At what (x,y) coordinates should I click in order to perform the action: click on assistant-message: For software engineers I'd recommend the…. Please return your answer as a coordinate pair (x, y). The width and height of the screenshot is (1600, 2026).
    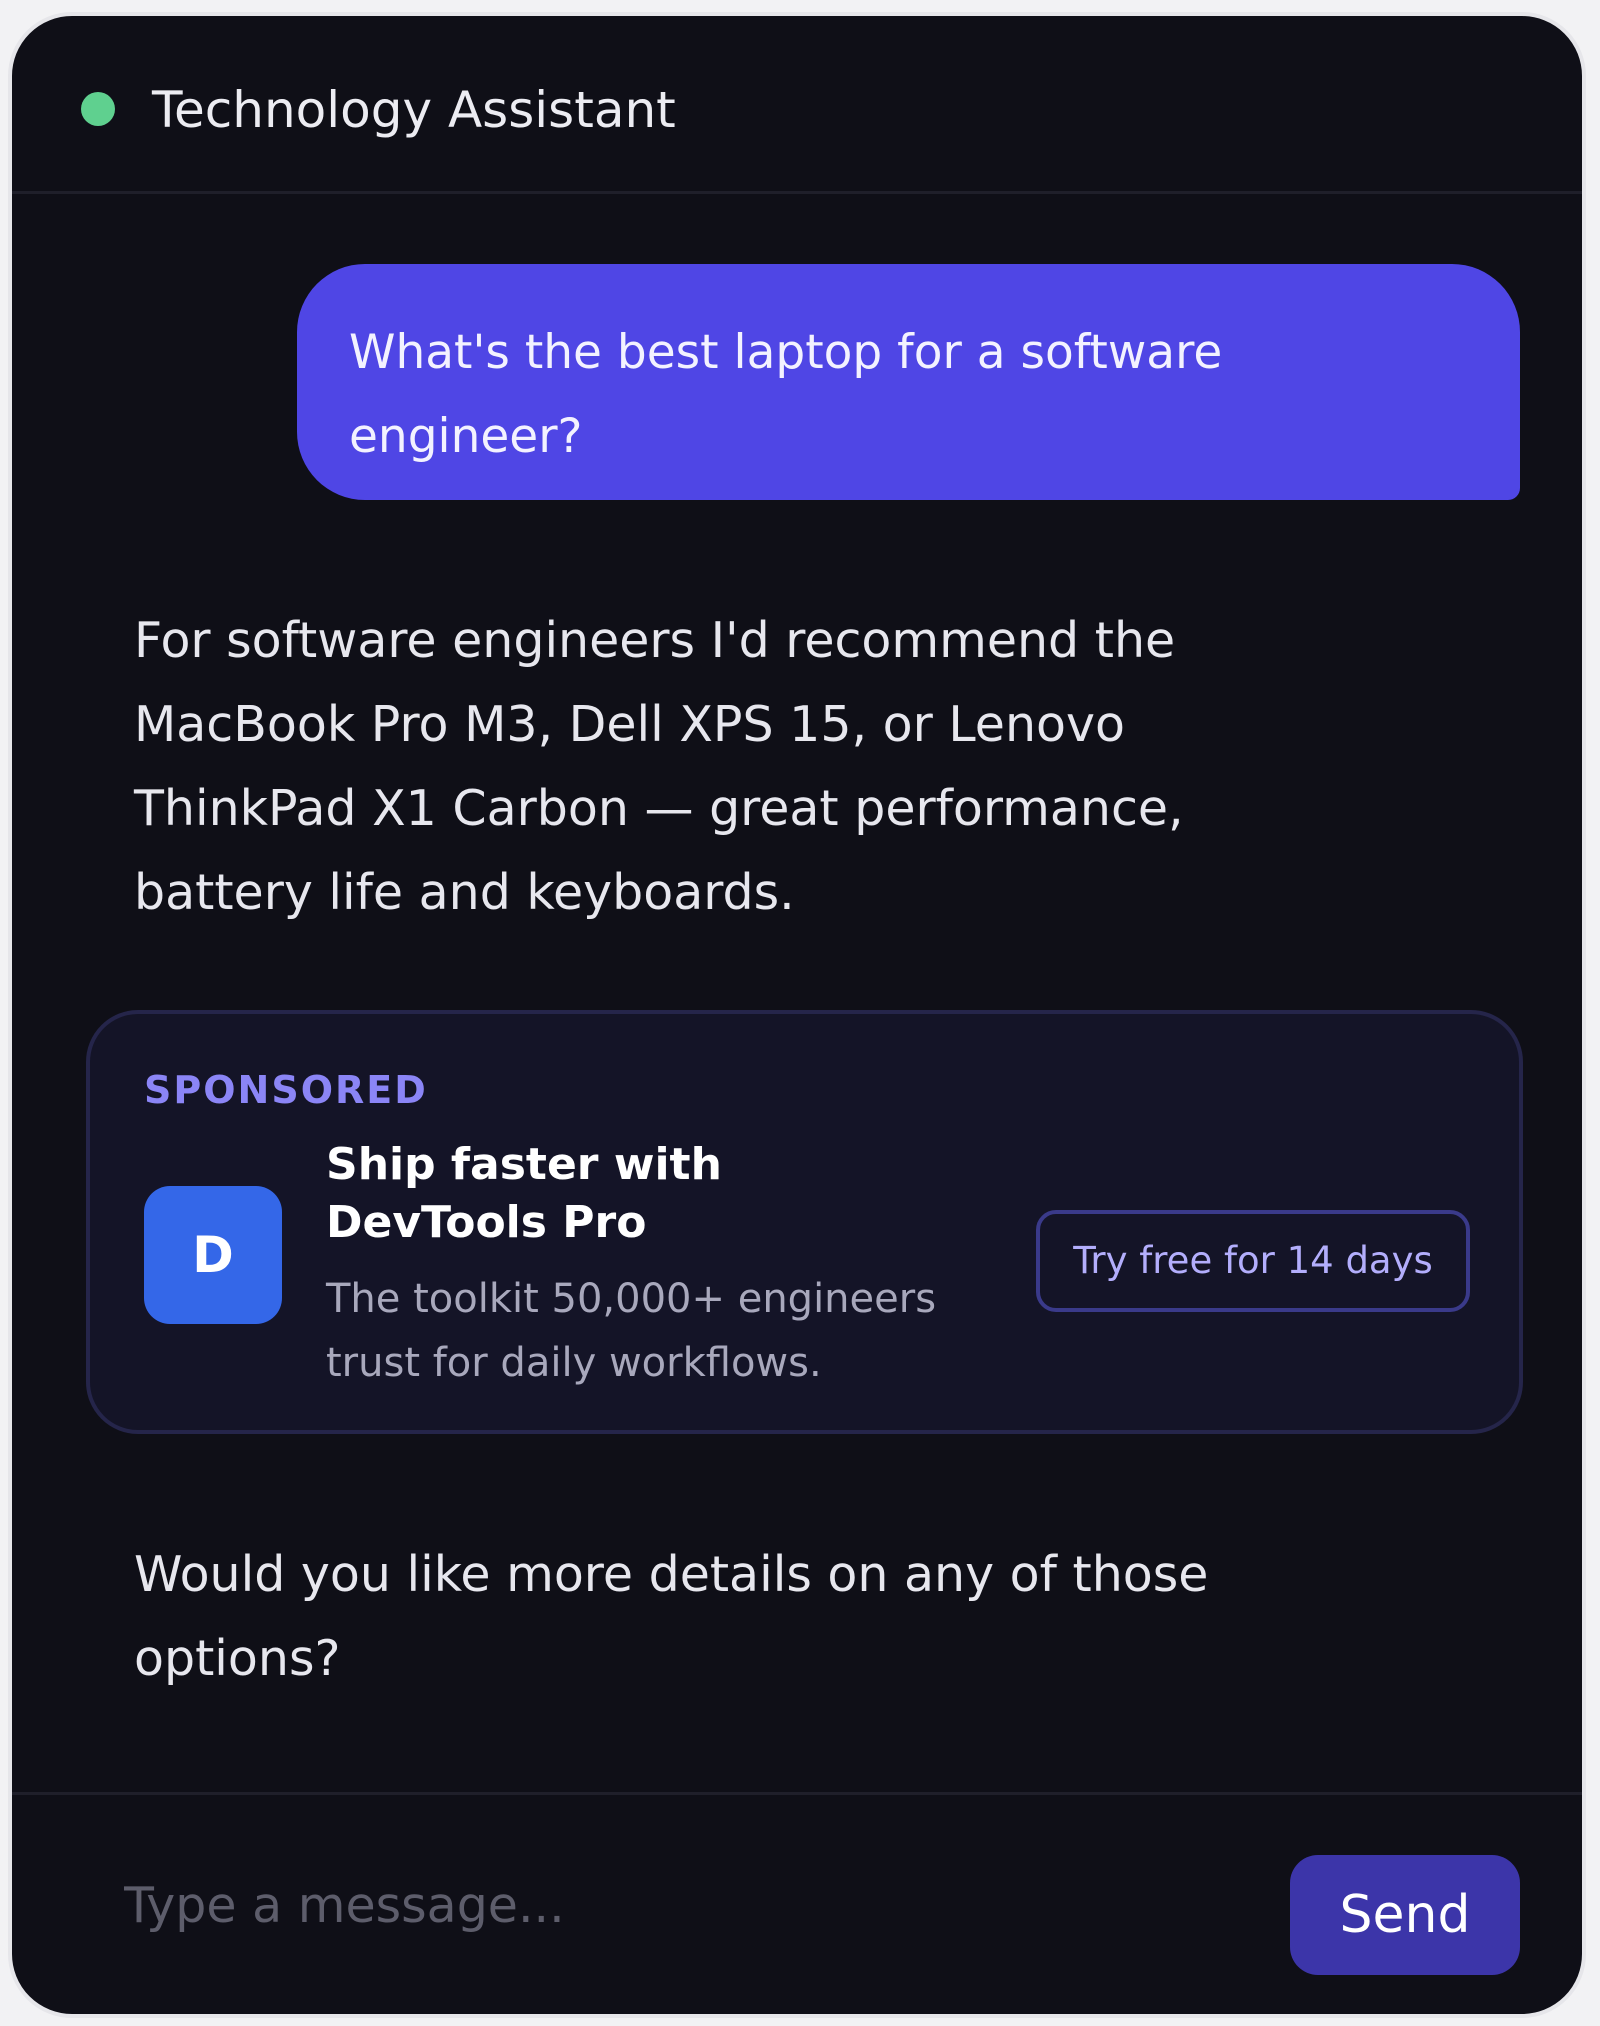
    Looking at the image, I should click on (659, 766).